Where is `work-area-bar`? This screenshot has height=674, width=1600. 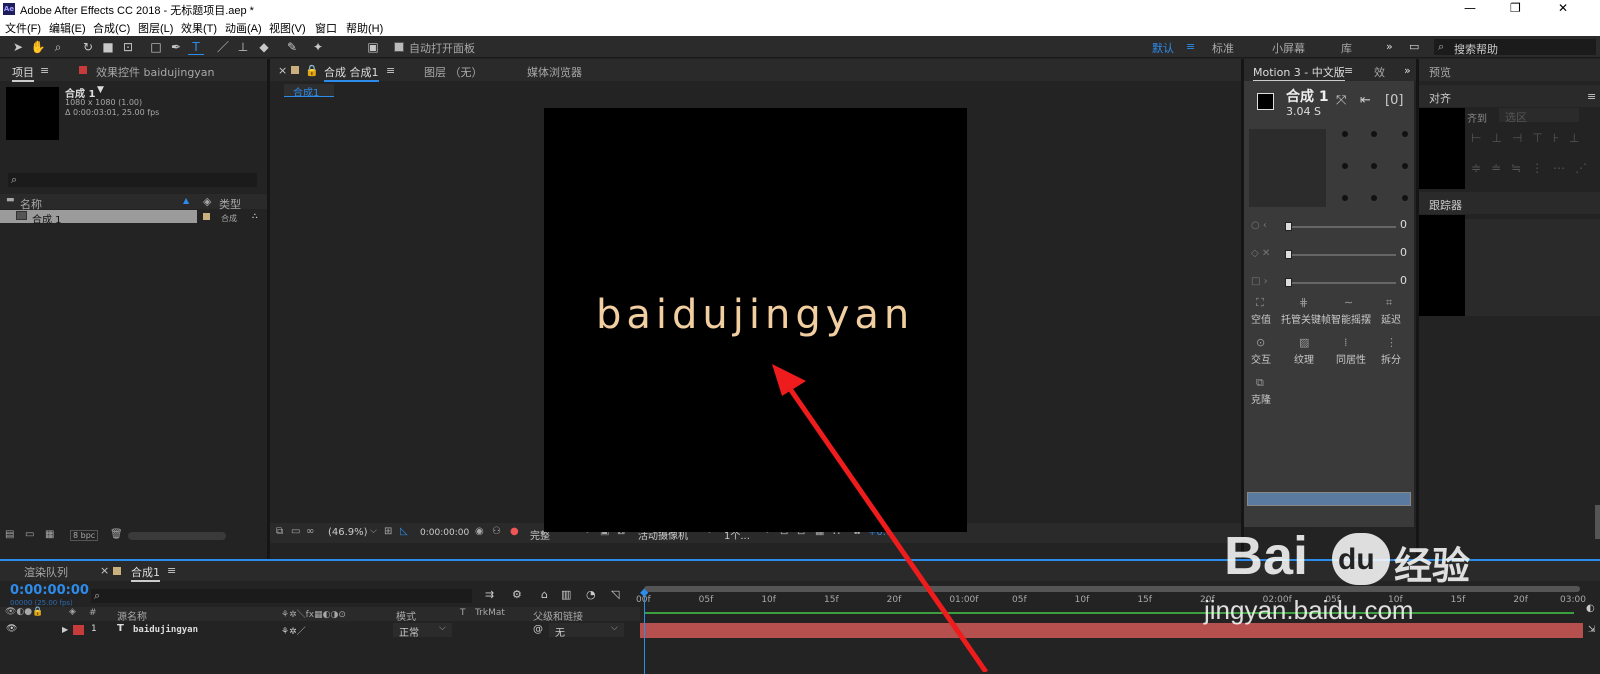
work-area-bar is located at coordinates (1112, 589).